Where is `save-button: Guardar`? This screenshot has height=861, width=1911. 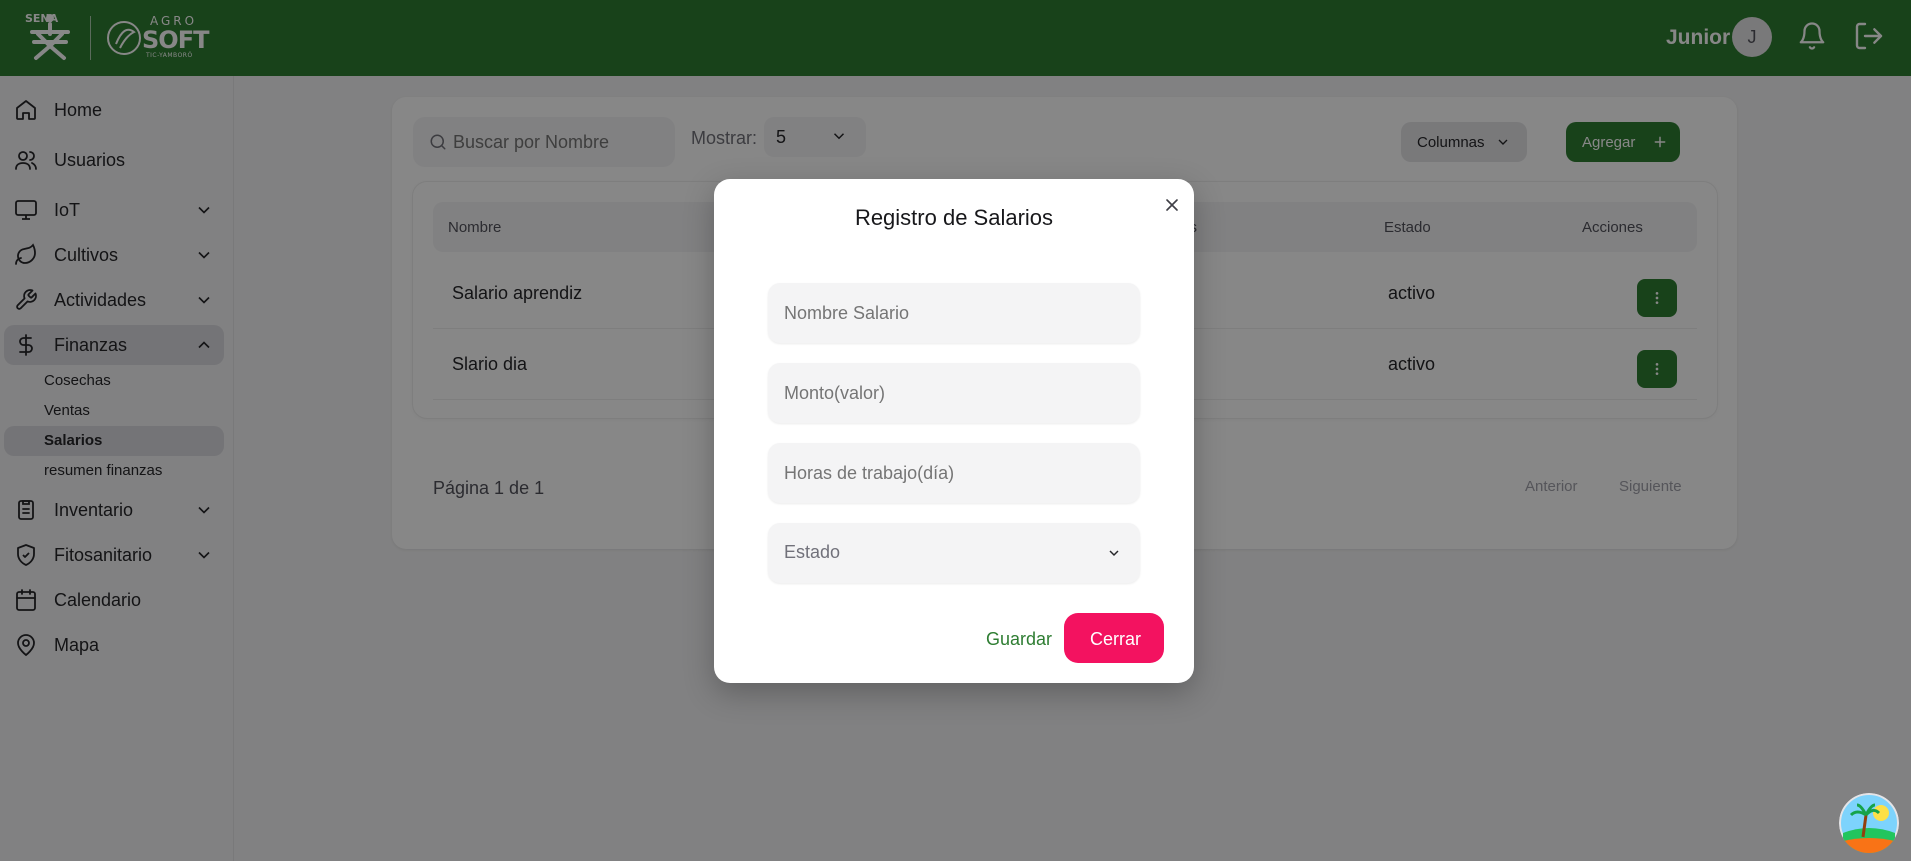
save-button: Guardar is located at coordinates (1014, 638).